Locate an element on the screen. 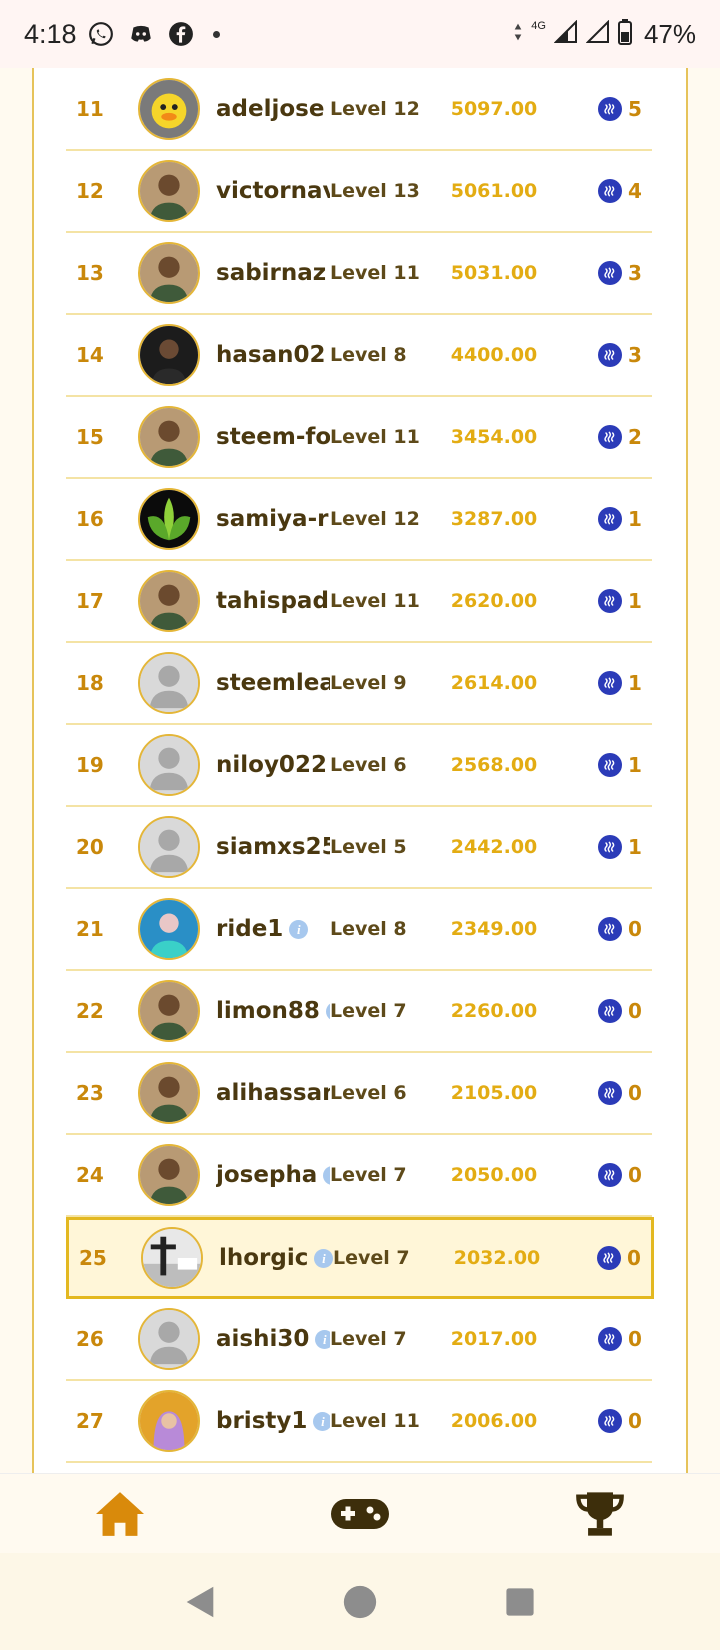 The height and width of the screenshot is (1650, 720). leaderboard-row: 20 siamxs25 Level 5 2442.00 1 is located at coordinates (359, 848).